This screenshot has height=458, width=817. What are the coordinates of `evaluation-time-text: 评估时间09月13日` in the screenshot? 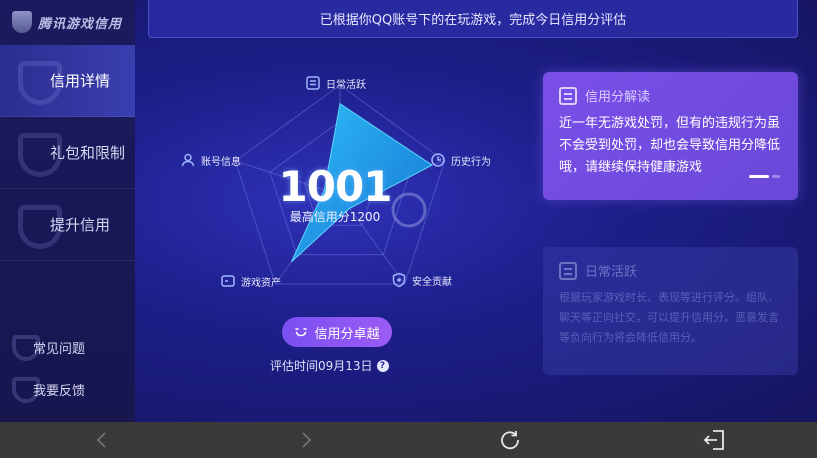 It's located at (321, 366).